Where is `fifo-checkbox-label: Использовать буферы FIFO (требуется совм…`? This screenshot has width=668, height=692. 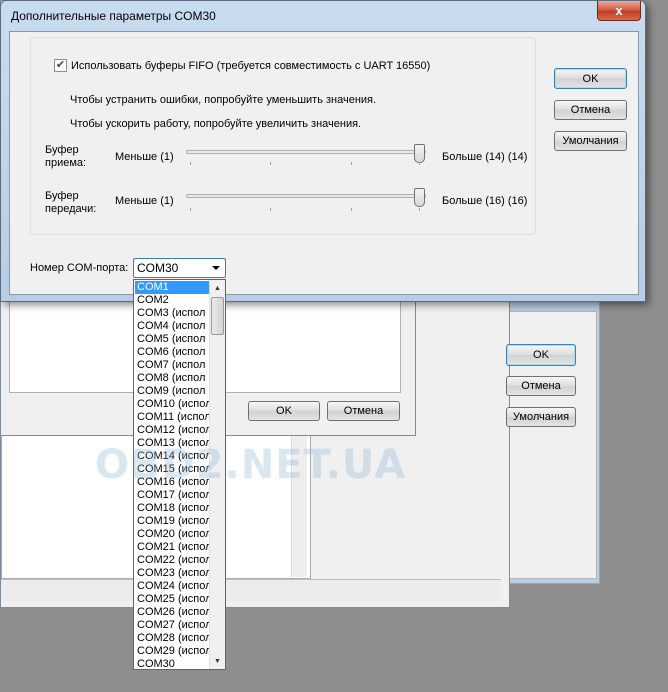 fifo-checkbox-label: Использовать буферы FIFO (требуется совм… is located at coordinates (251, 65).